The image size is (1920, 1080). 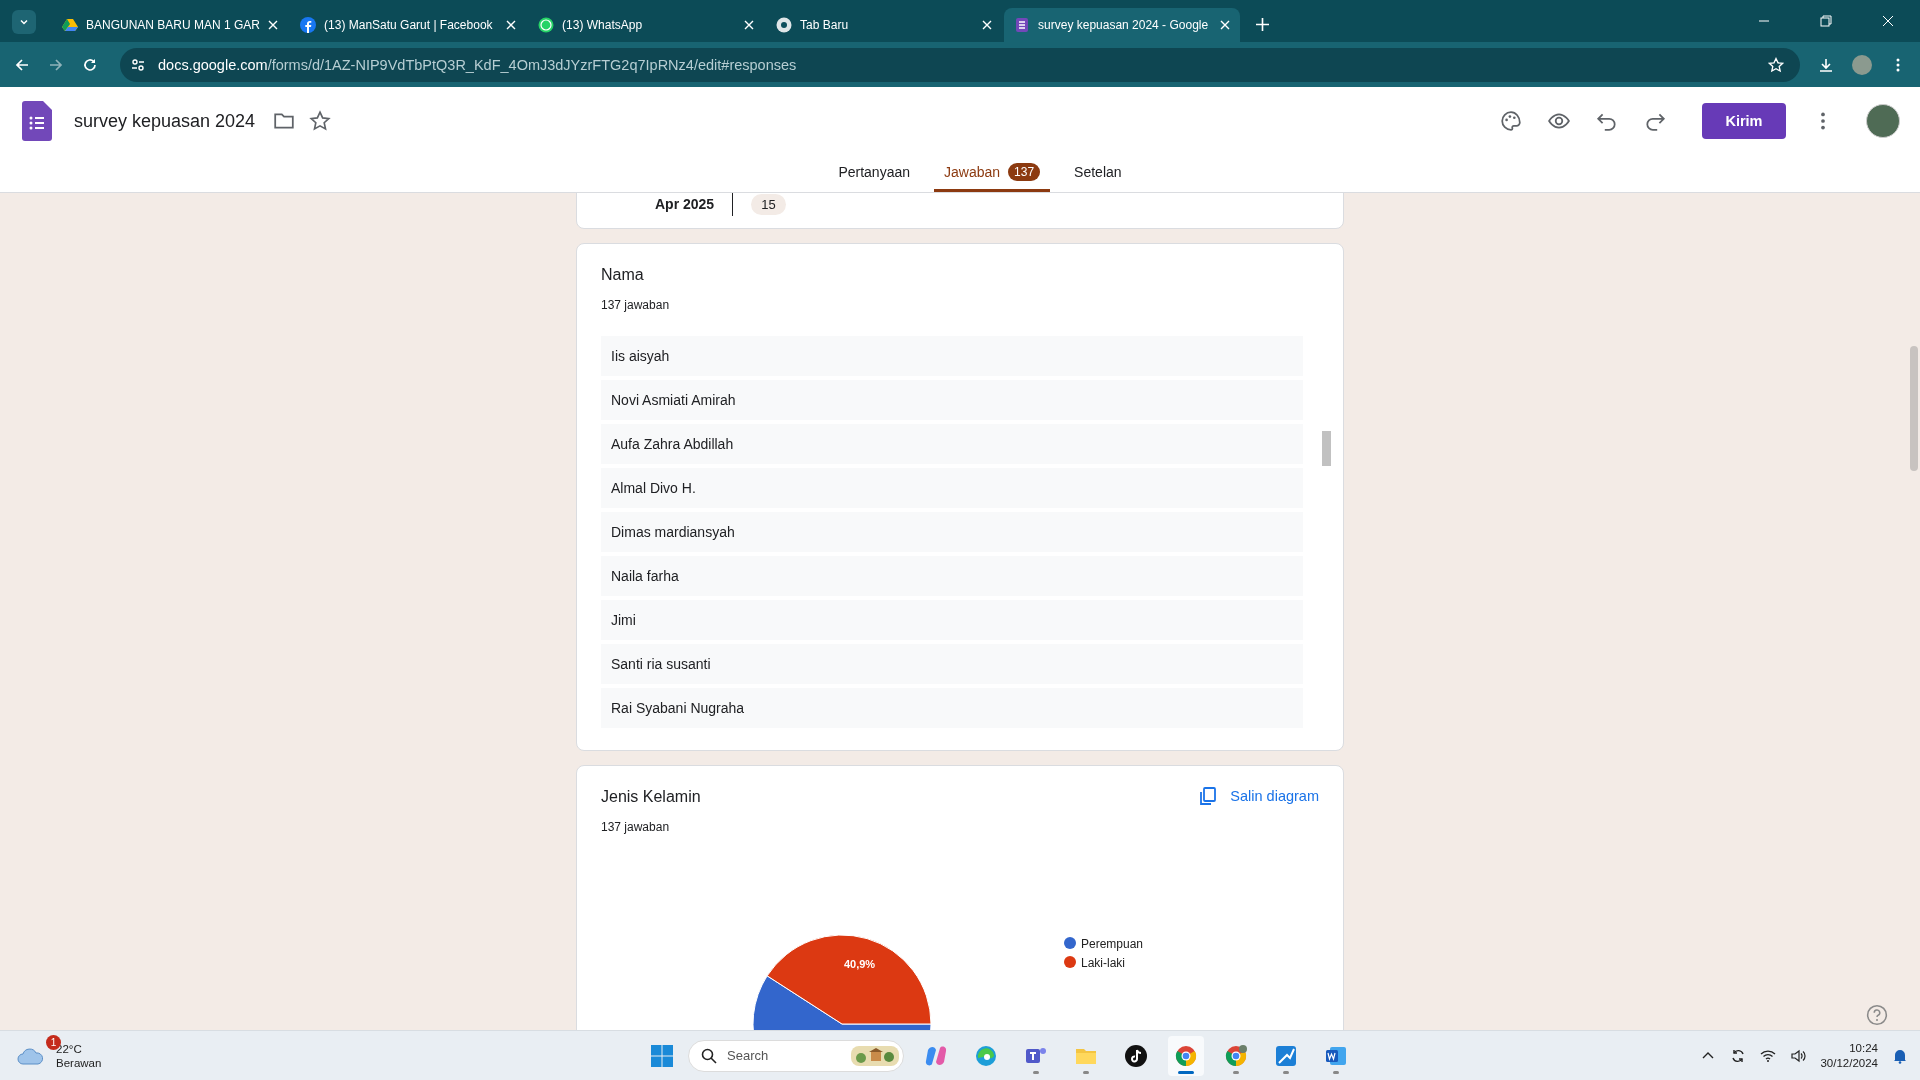 What do you see at coordinates (308, 25) in the screenshot?
I see `facebook-icon` at bounding box center [308, 25].